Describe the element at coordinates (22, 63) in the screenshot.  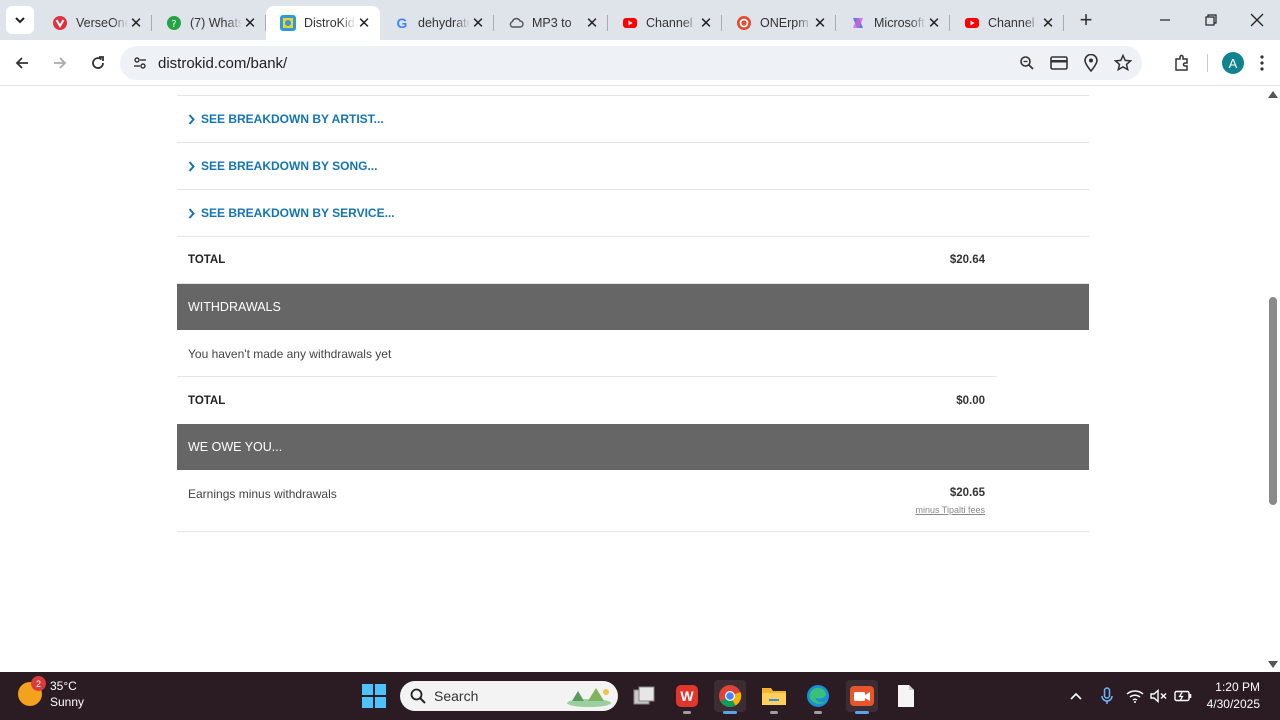
I see `back-button` at that location.